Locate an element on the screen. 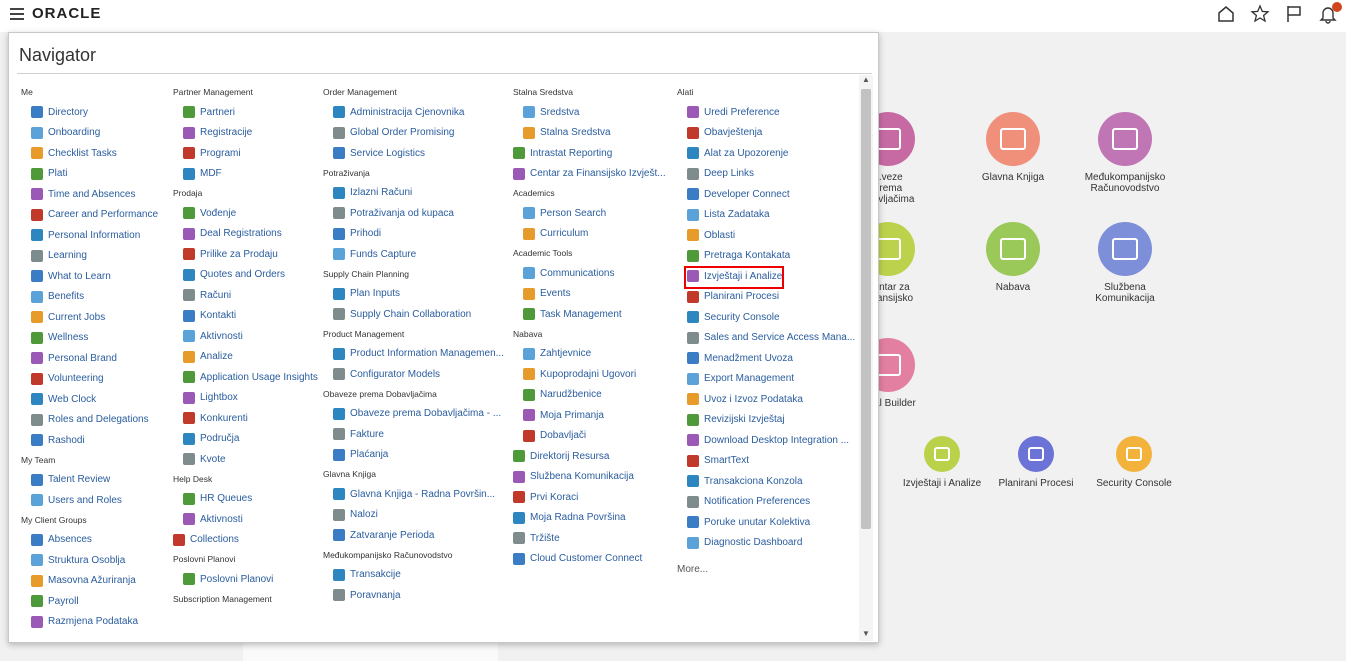 This screenshot has width=1346, height=661. nav-item-kvote: Kvote is located at coordinates (245, 459).